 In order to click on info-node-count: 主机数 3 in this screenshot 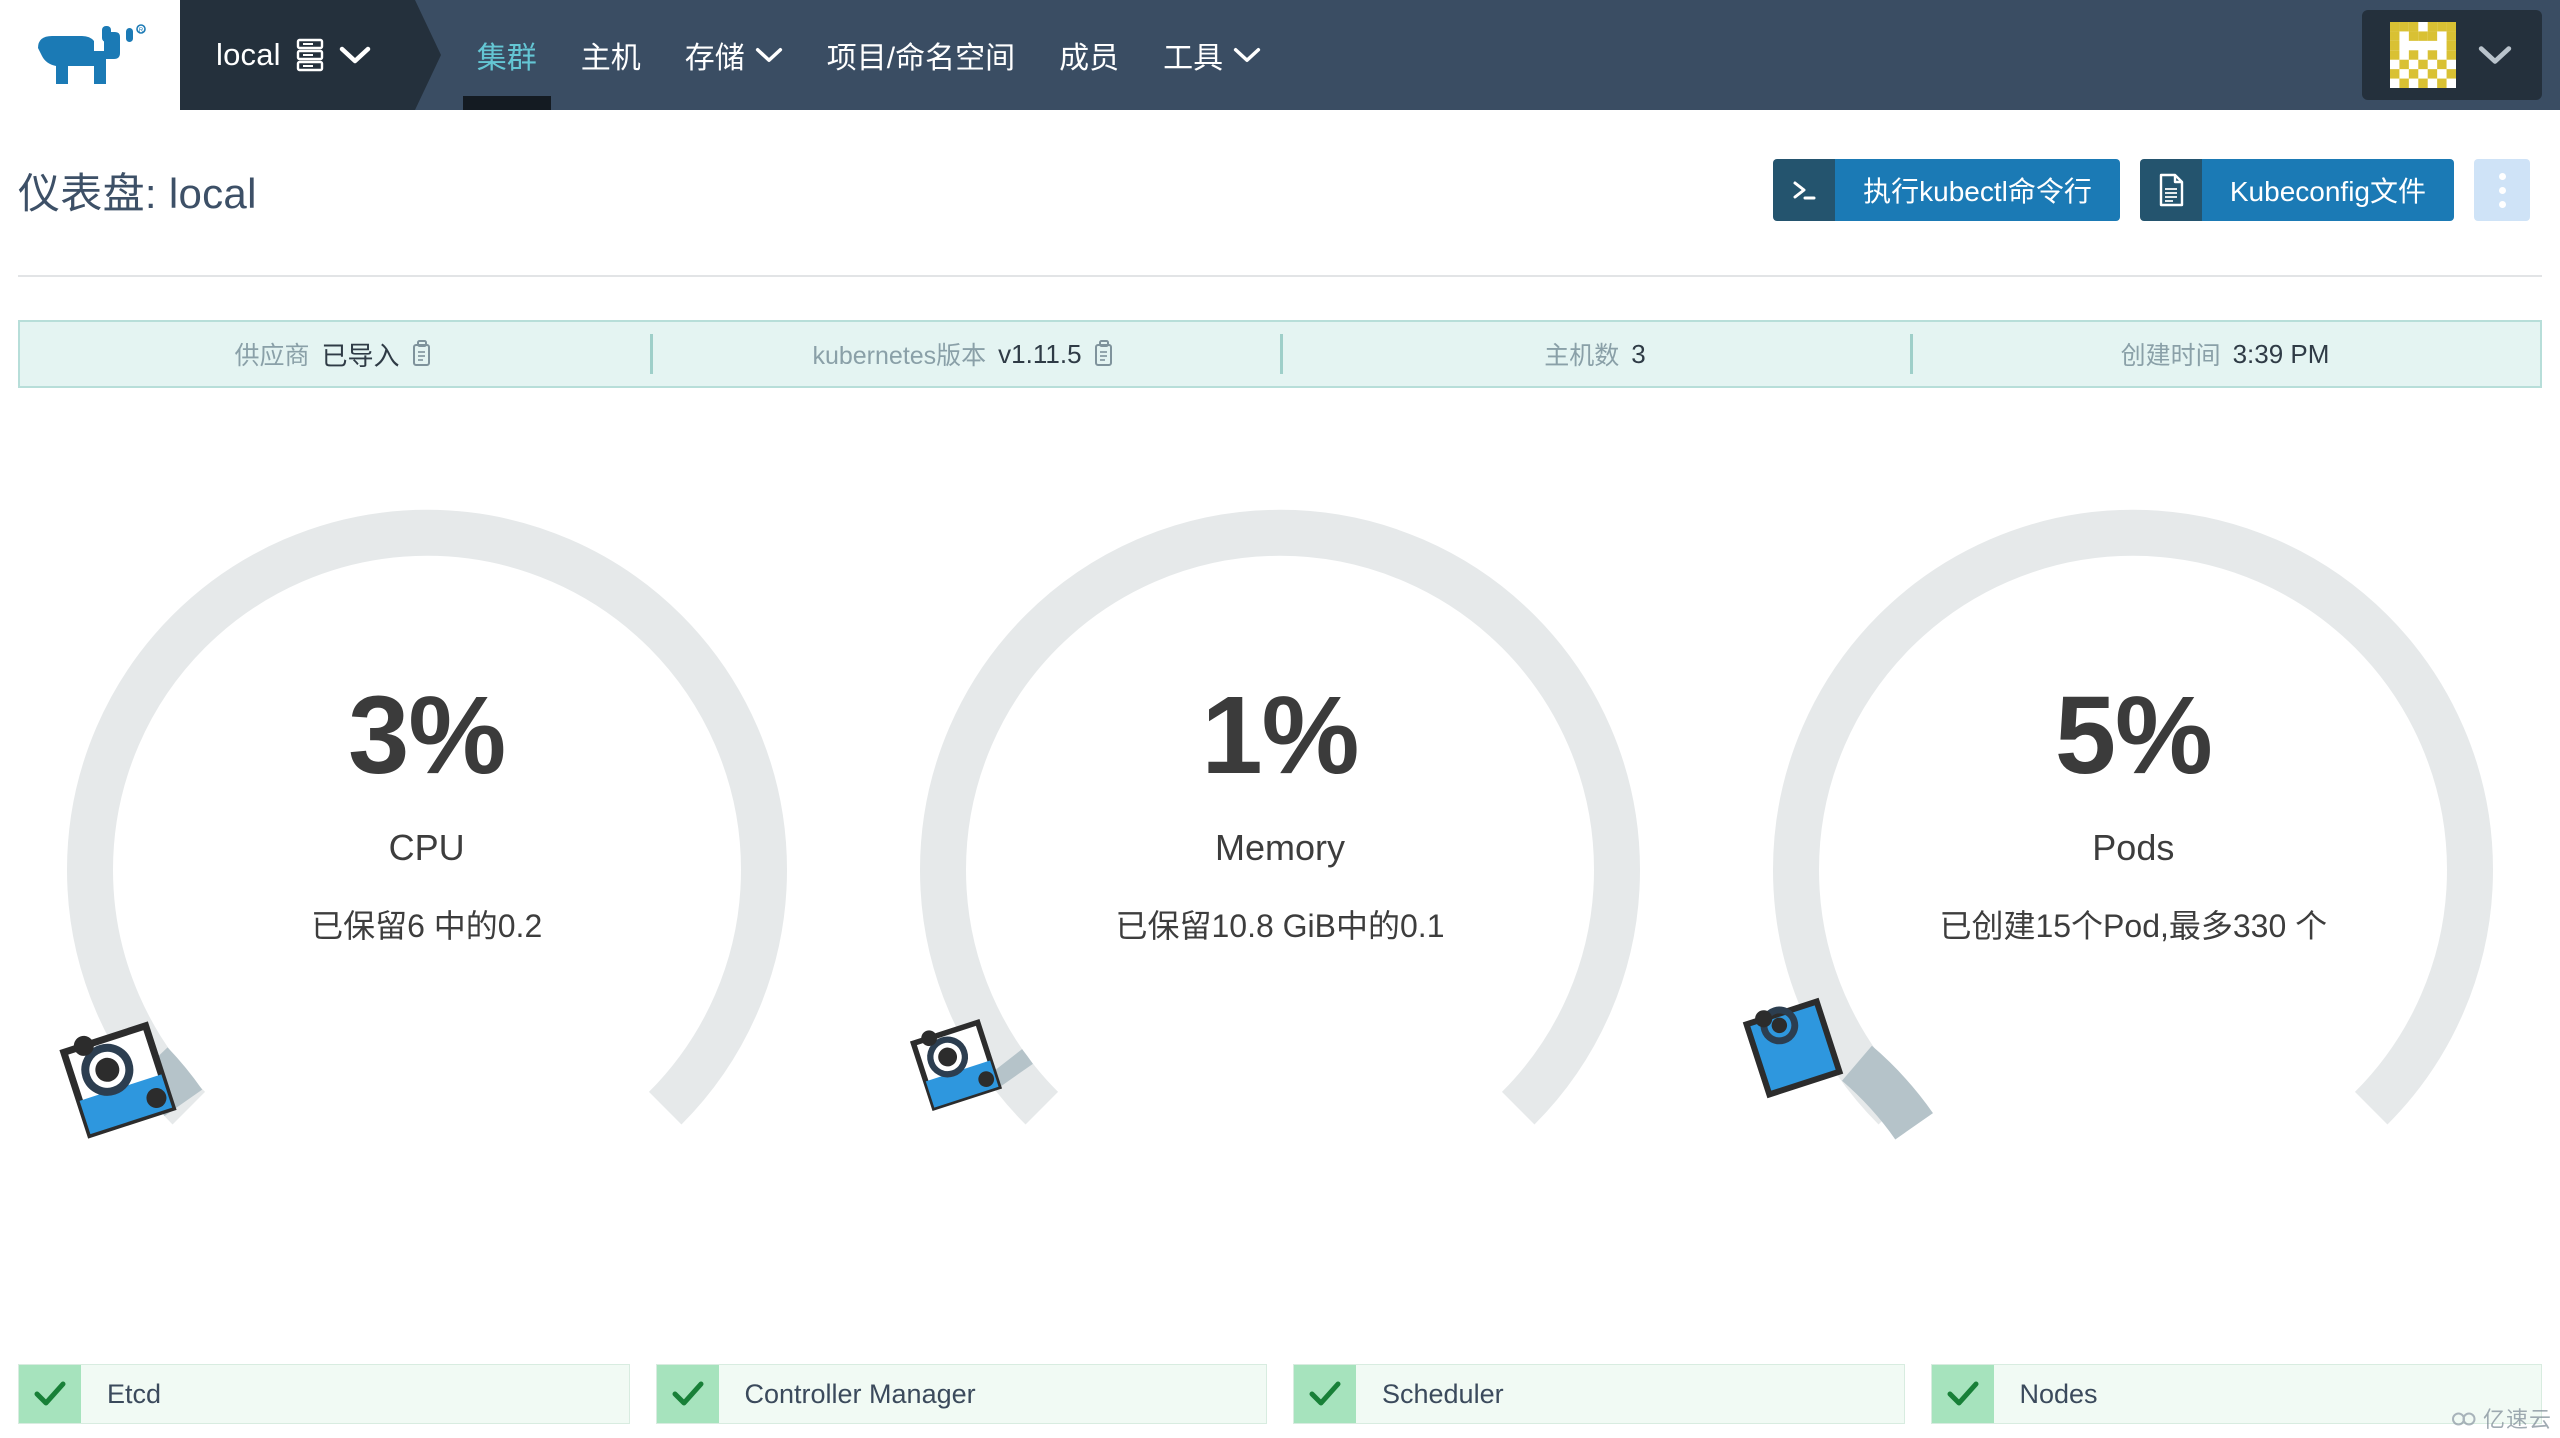, I will do `click(1595, 354)`.